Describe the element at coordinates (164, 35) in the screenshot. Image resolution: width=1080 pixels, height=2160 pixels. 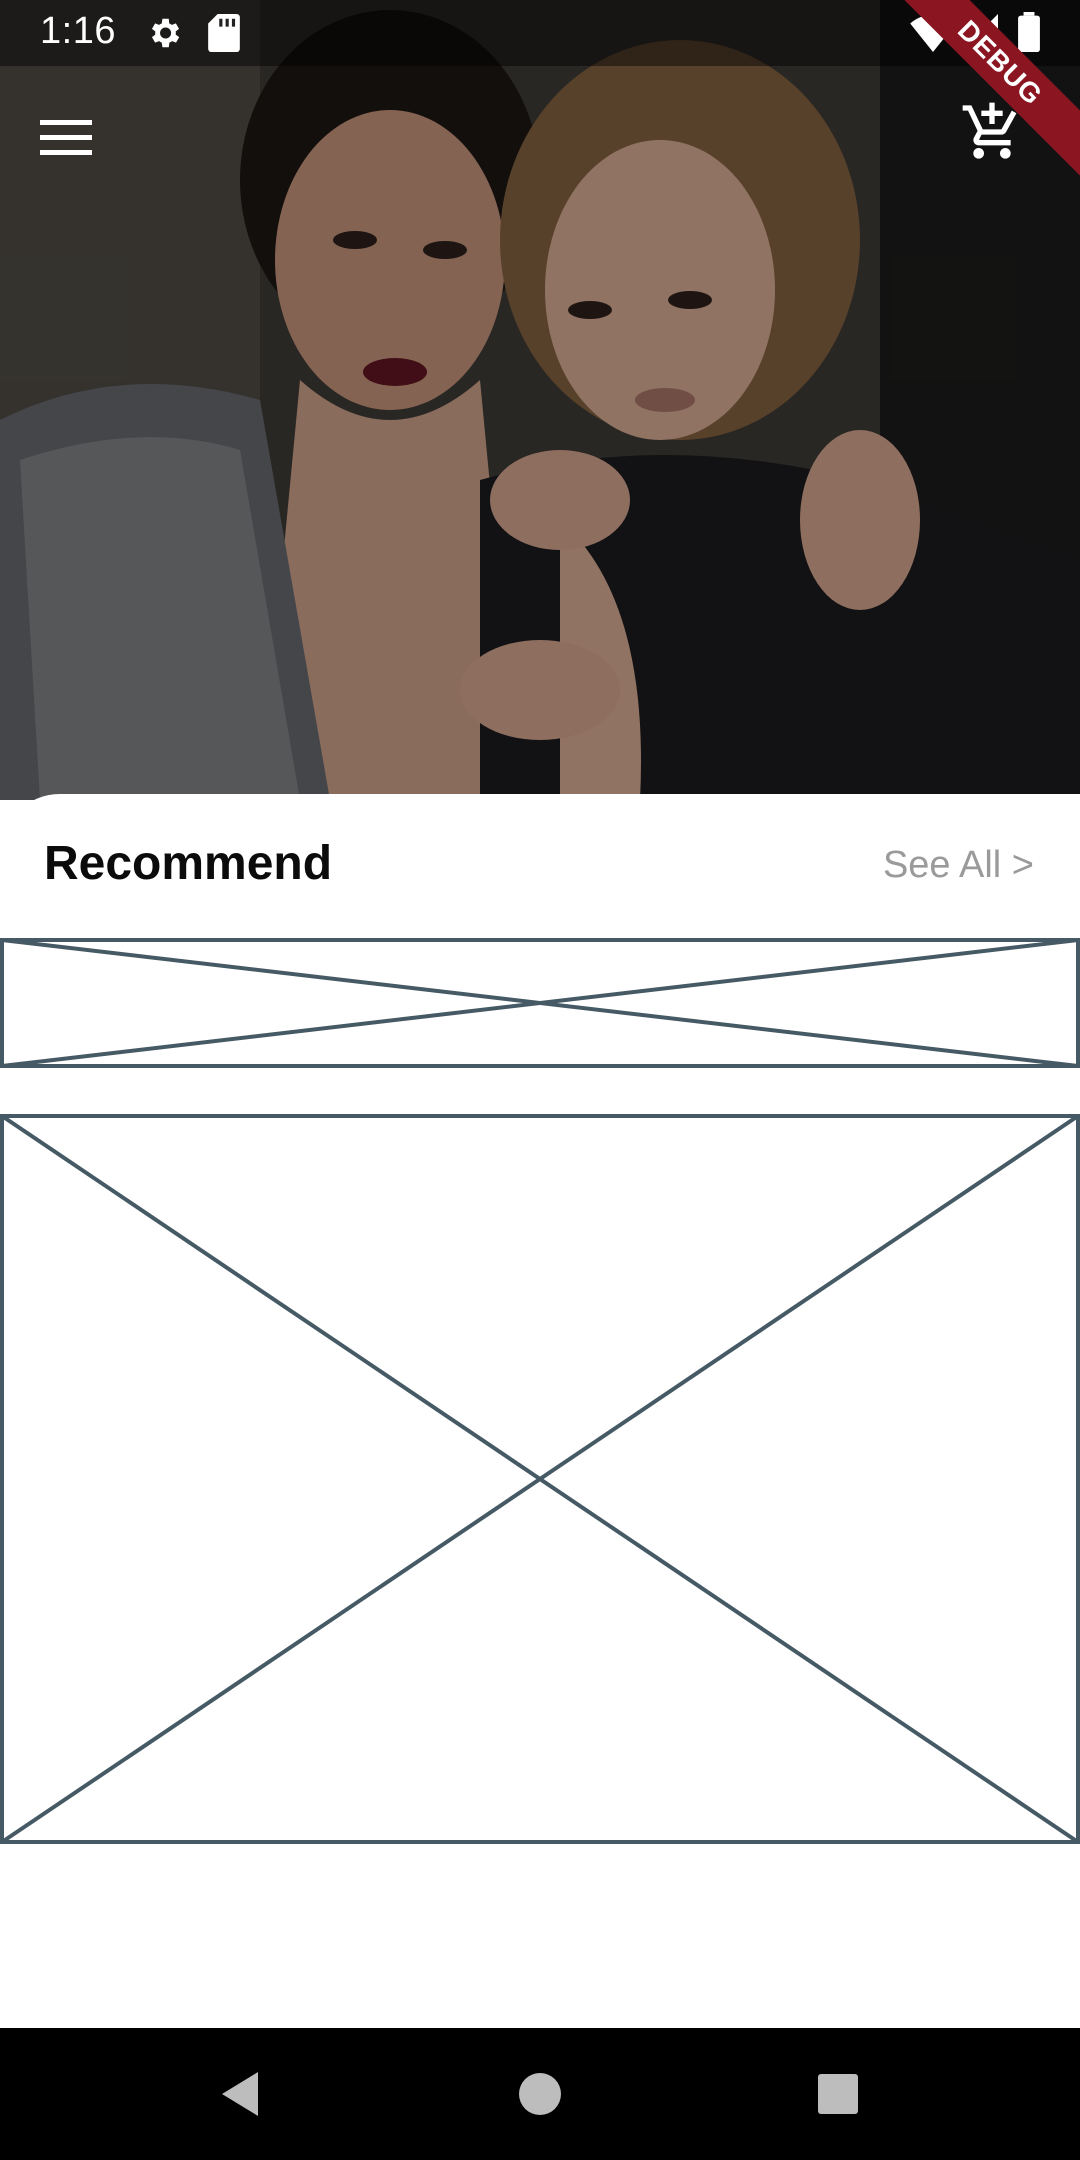
I see `settings-icon` at that location.